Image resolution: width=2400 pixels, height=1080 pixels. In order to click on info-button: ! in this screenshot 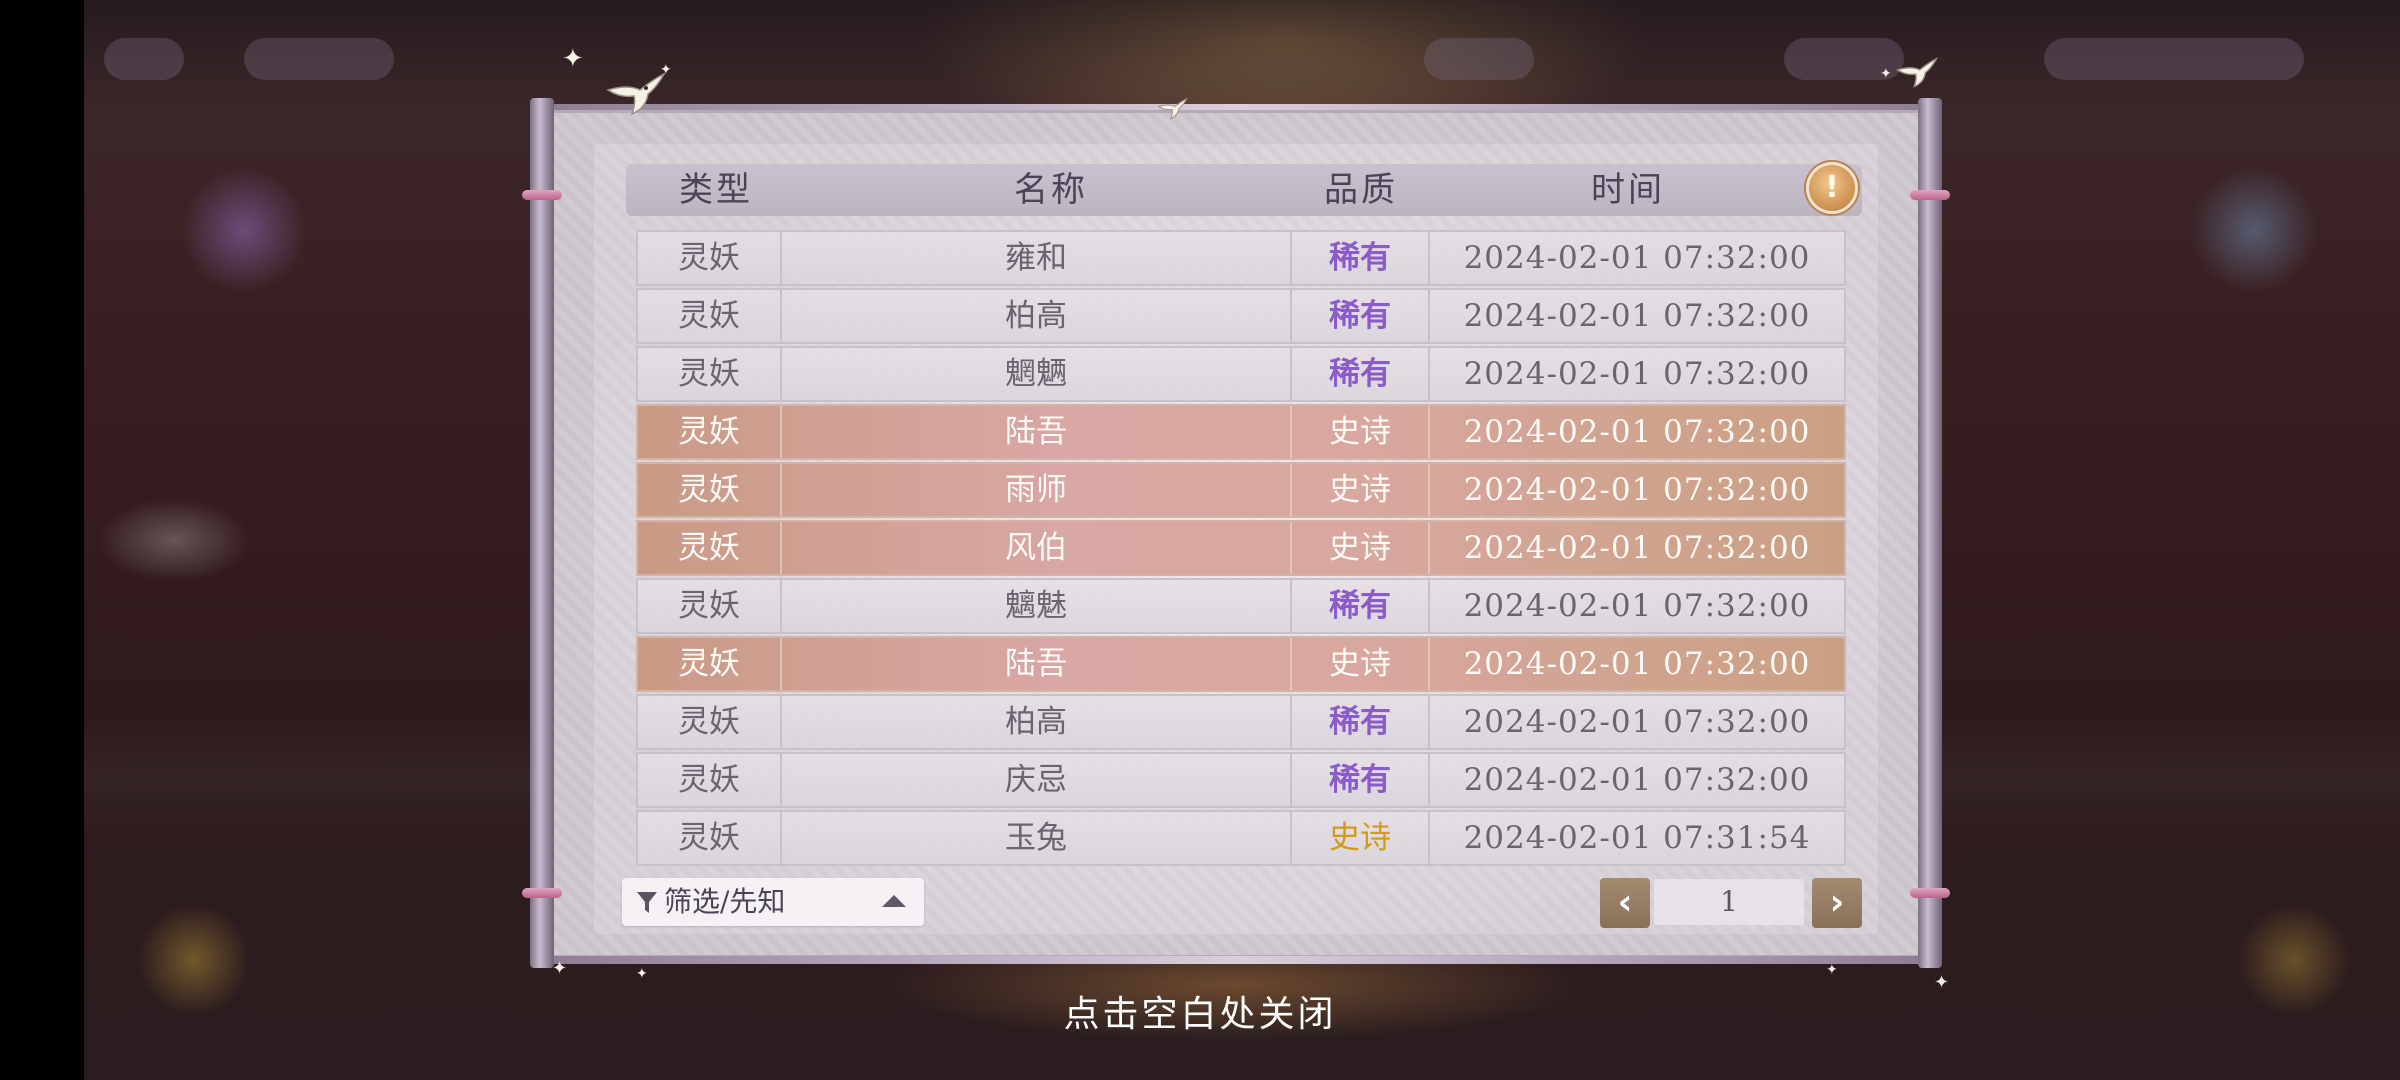, I will do `click(1832, 188)`.